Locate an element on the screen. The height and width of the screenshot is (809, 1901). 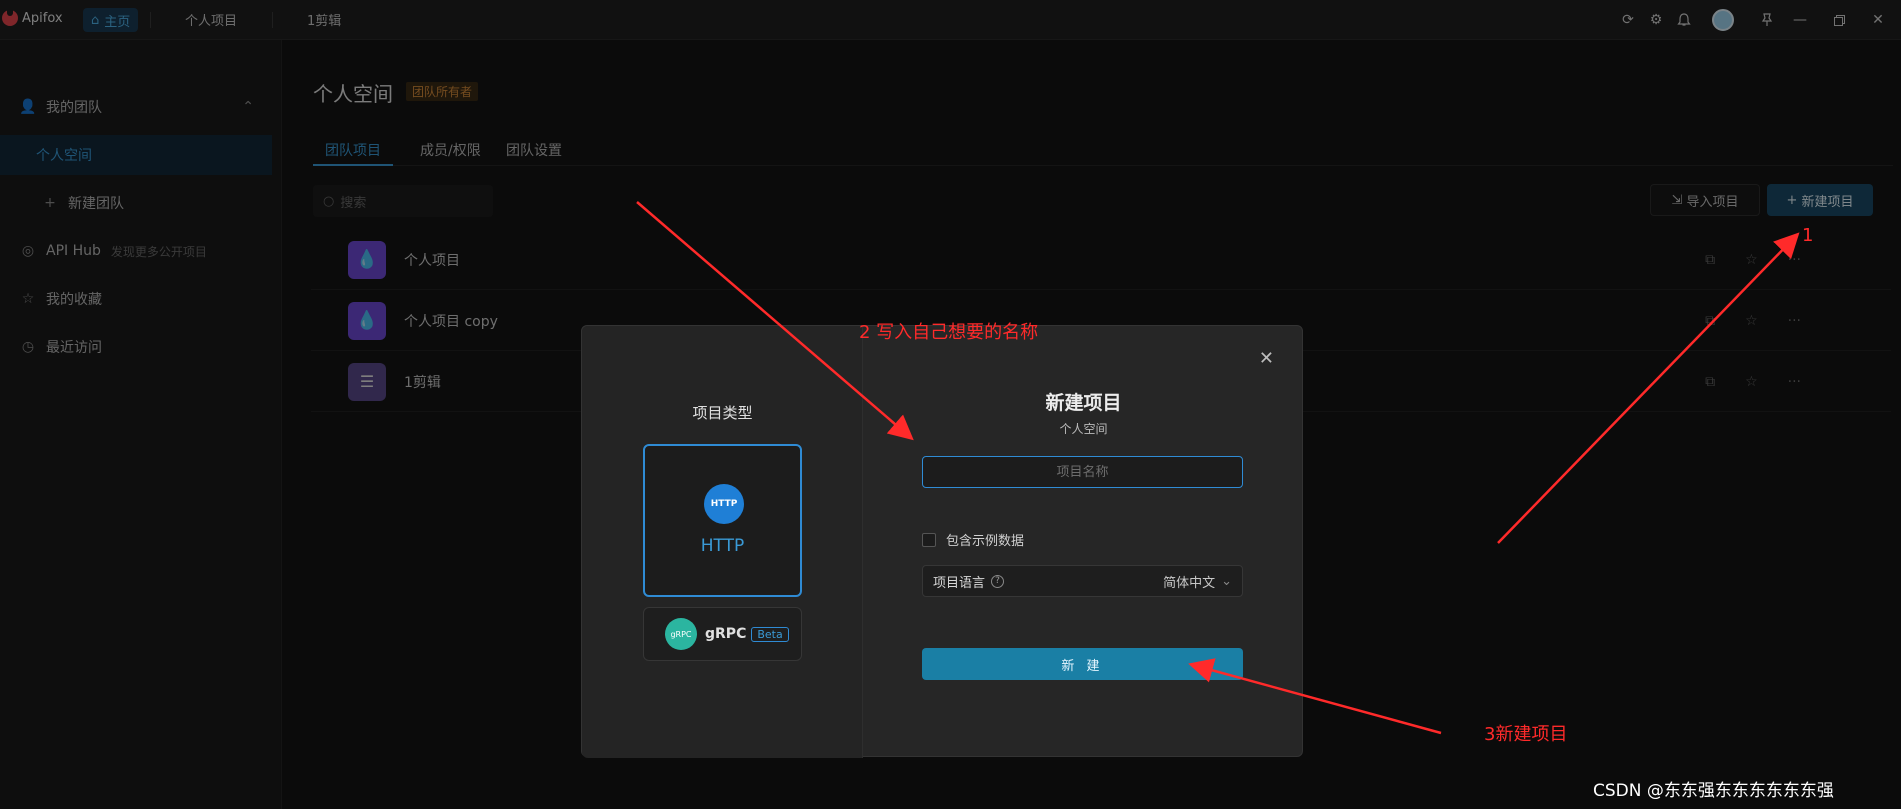
grpc-logo-icon: gRPC is located at coordinates (681, 634).